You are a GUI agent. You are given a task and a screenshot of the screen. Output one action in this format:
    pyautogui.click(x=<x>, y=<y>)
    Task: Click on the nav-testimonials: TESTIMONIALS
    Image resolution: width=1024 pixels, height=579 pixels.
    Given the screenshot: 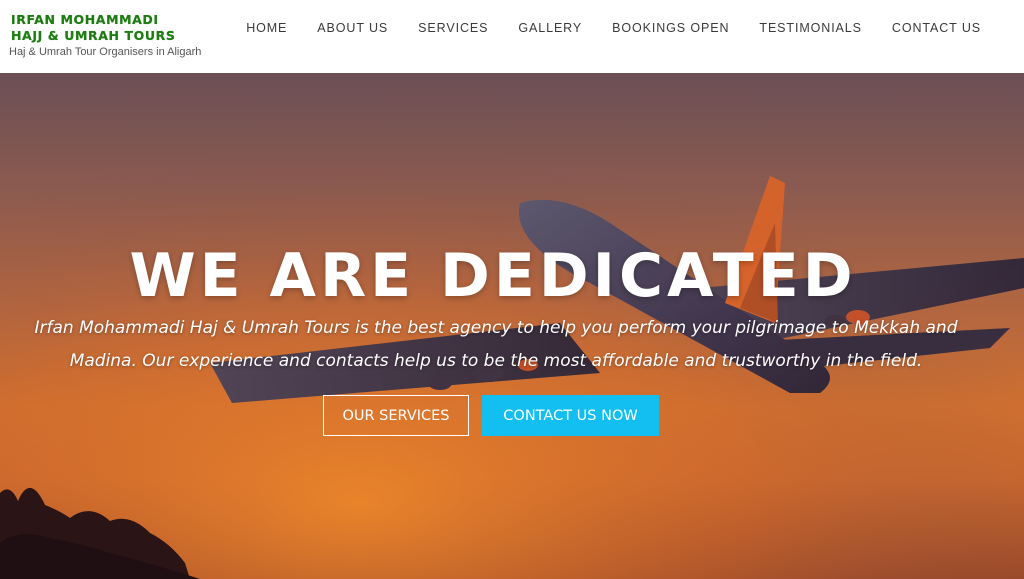 What is the action you would take?
    pyautogui.click(x=810, y=28)
    